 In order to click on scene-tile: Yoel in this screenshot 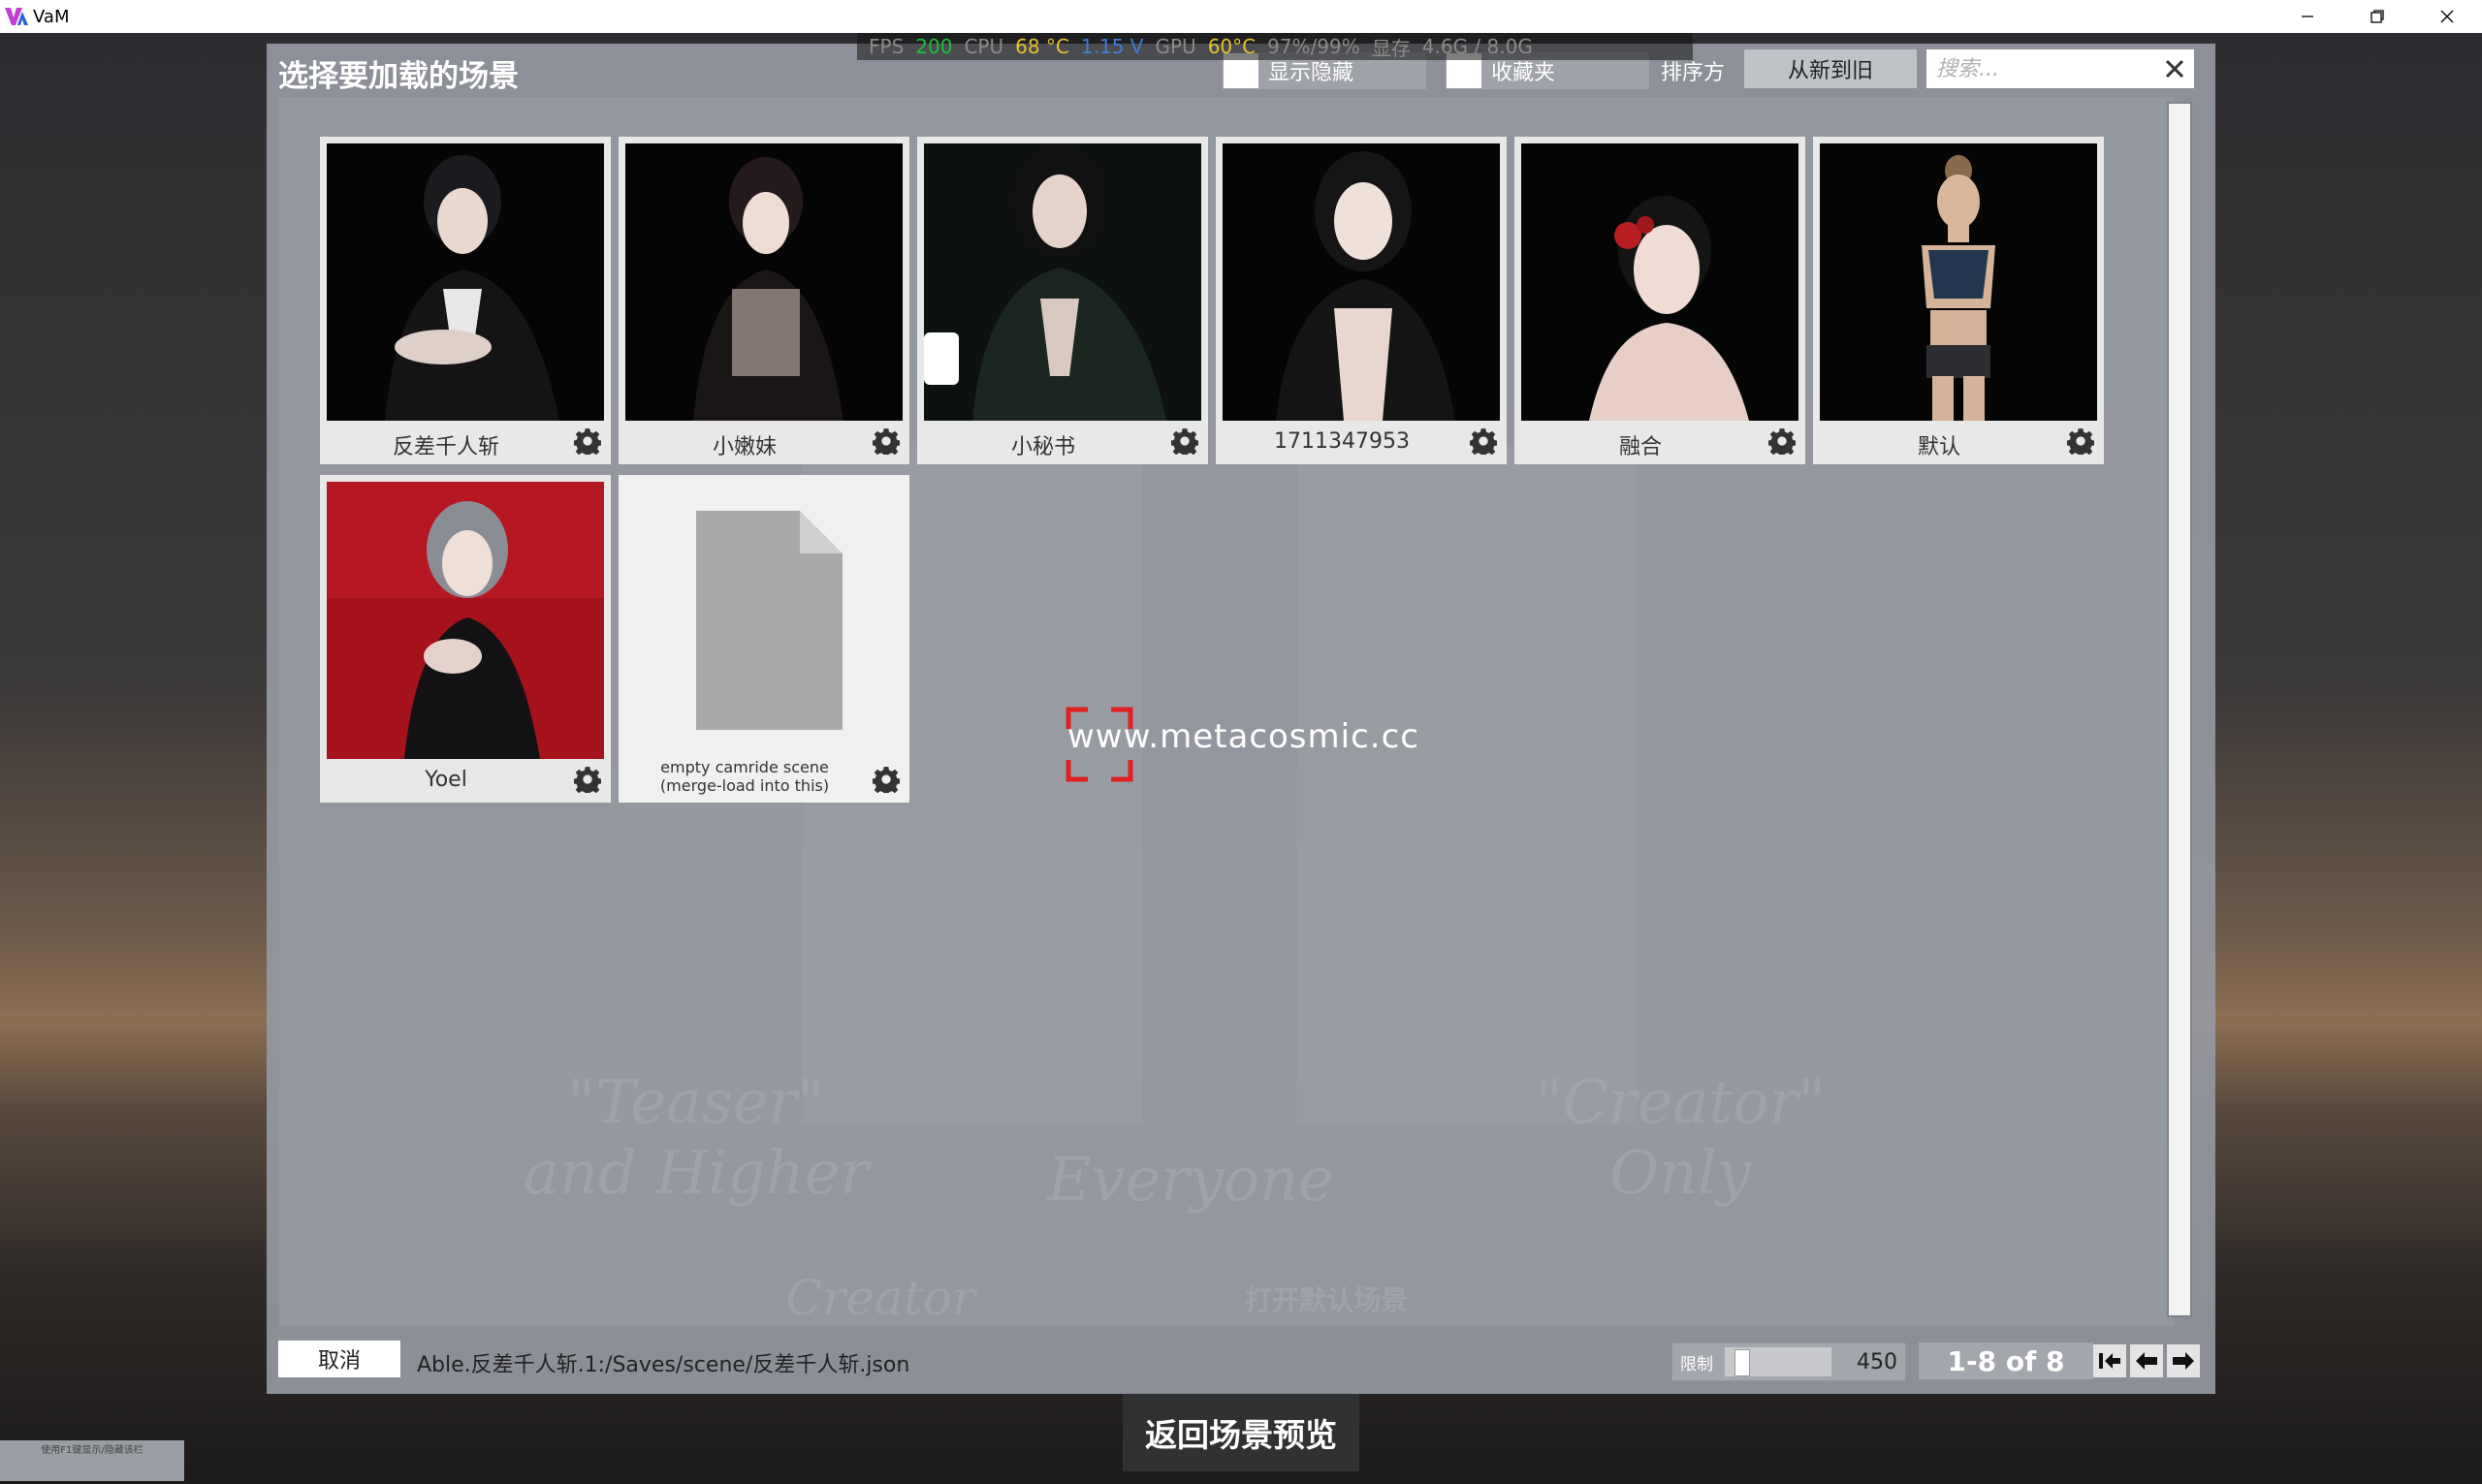, I will do `click(465, 639)`.